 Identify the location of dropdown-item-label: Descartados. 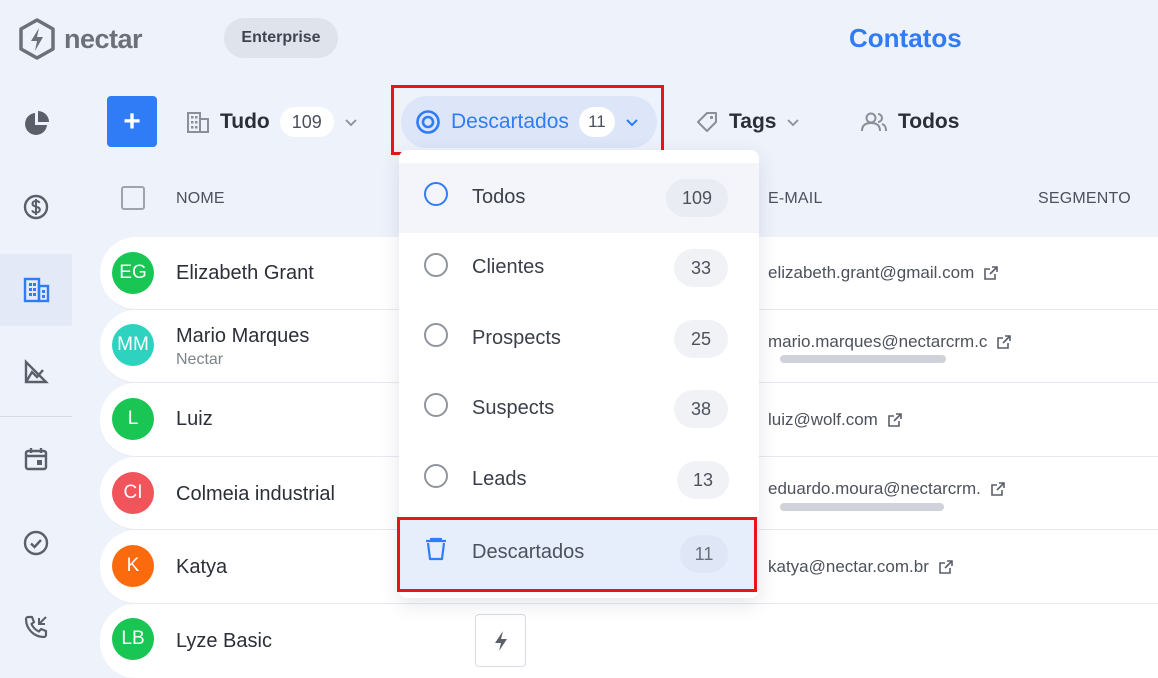
(528, 552).